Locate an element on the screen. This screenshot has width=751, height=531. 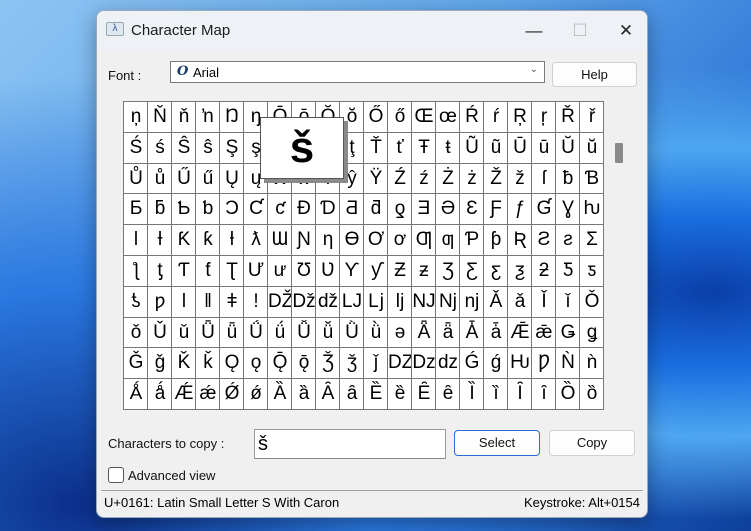
character-cell: ơ is located at coordinates (400, 240).